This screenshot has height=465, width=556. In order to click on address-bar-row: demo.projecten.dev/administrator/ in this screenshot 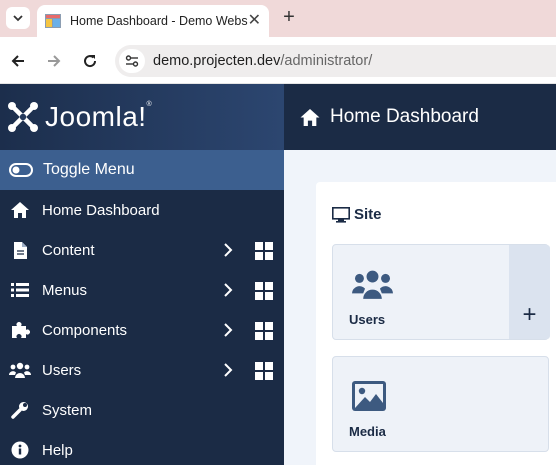, I will do `click(278, 60)`.